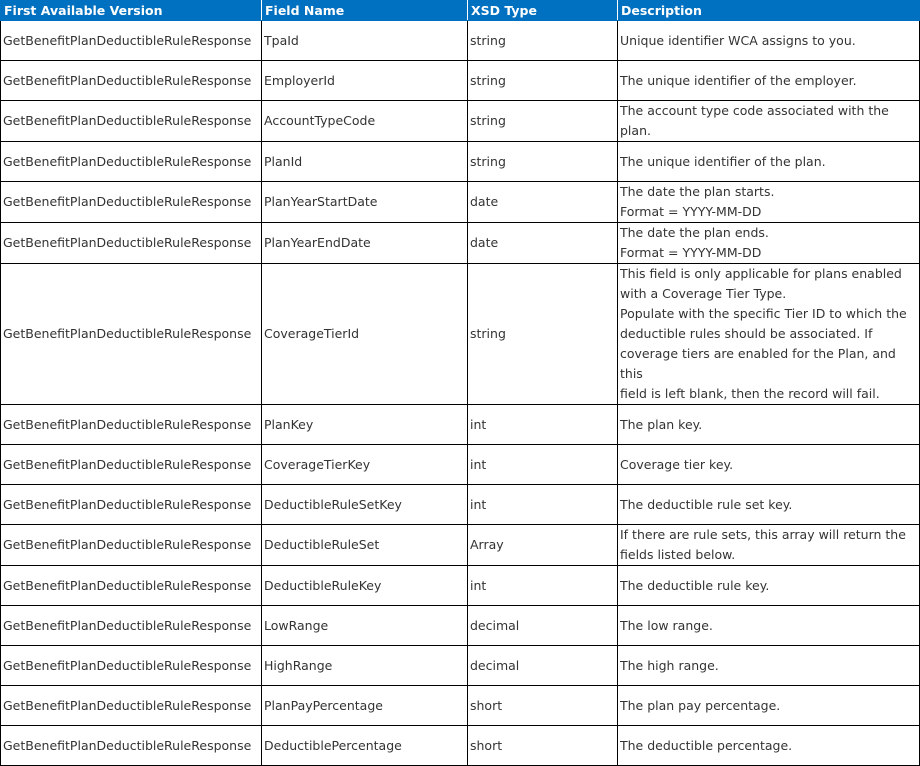 The width and height of the screenshot is (920, 766). What do you see at coordinates (364, 424) in the screenshot?
I see `field-name-cell: PlanKey` at bounding box center [364, 424].